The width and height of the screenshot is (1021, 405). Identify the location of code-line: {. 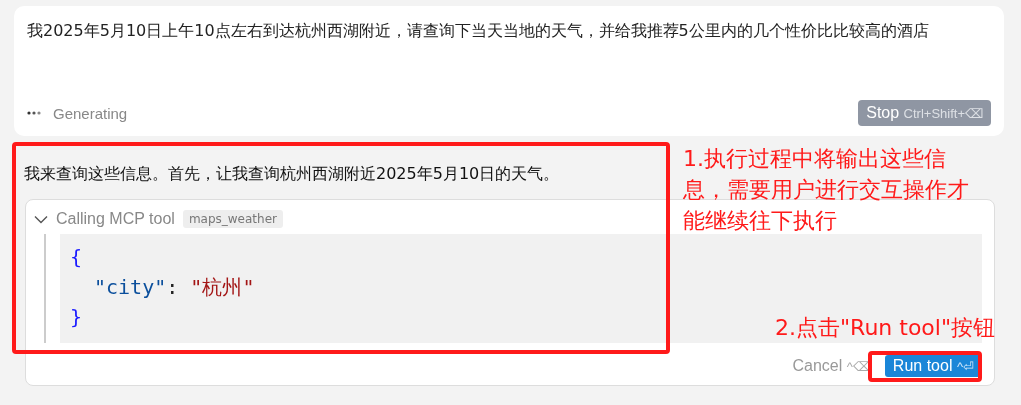
(76, 257).